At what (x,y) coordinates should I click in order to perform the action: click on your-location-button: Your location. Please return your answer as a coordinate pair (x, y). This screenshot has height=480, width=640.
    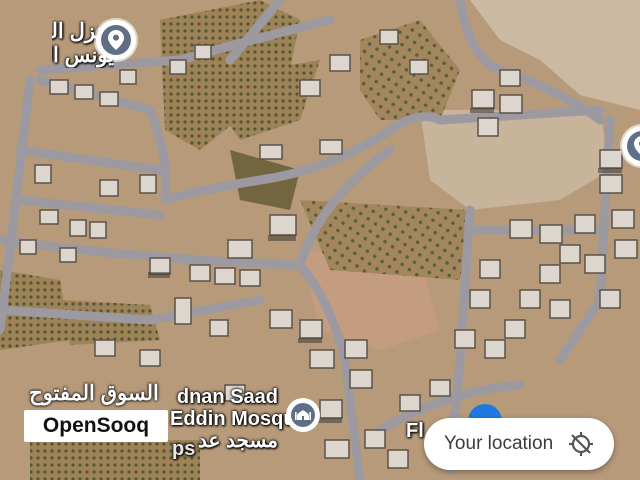
    Looking at the image, I should click on (519, 444).